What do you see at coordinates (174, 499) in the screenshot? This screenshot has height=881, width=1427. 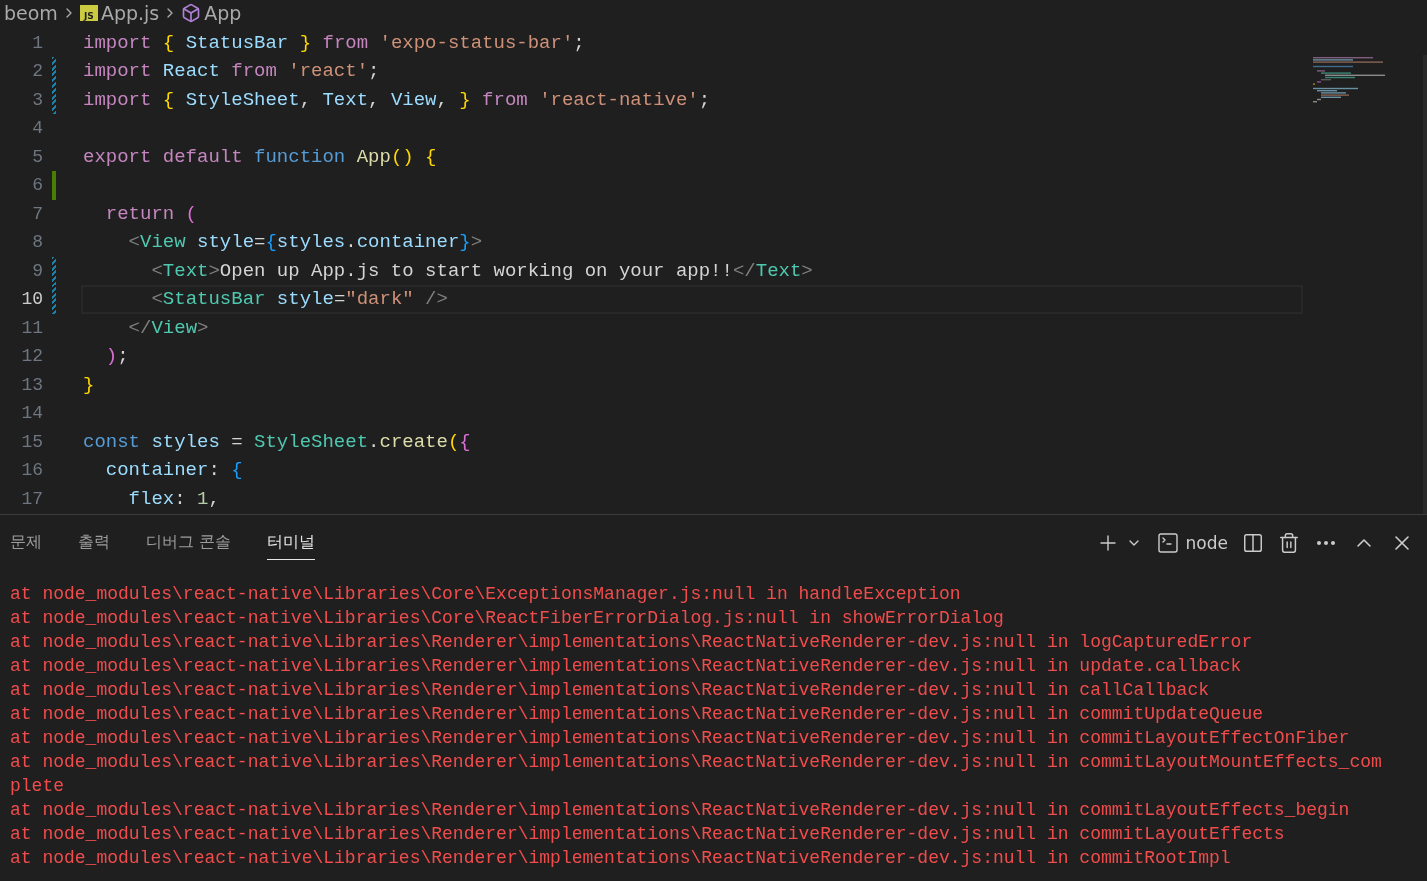 I see `code-line: flex: 1,` at bounding box center [174, 499].